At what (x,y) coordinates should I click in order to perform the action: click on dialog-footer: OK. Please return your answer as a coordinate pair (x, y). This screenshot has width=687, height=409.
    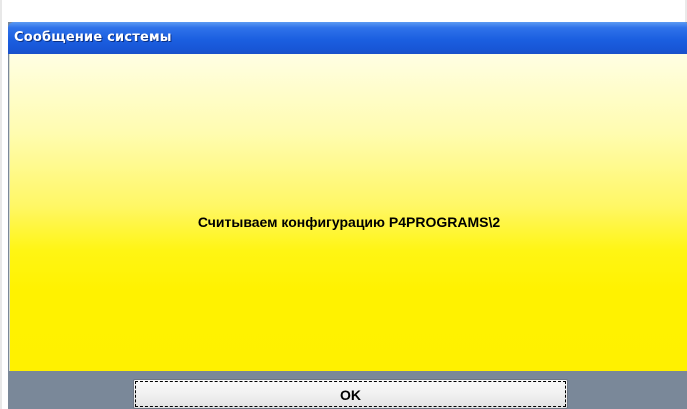
    Looking at the image, I should click on (347, 390).